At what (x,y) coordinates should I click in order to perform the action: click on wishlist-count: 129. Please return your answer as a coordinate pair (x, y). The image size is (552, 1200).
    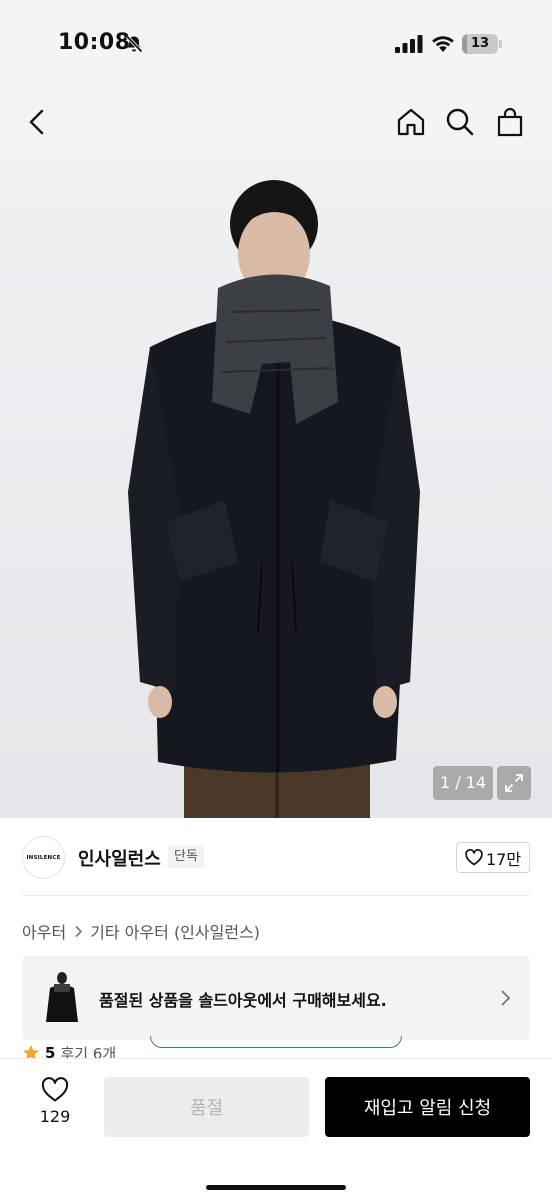
    Looking at the image, I should click on (55, 1116).